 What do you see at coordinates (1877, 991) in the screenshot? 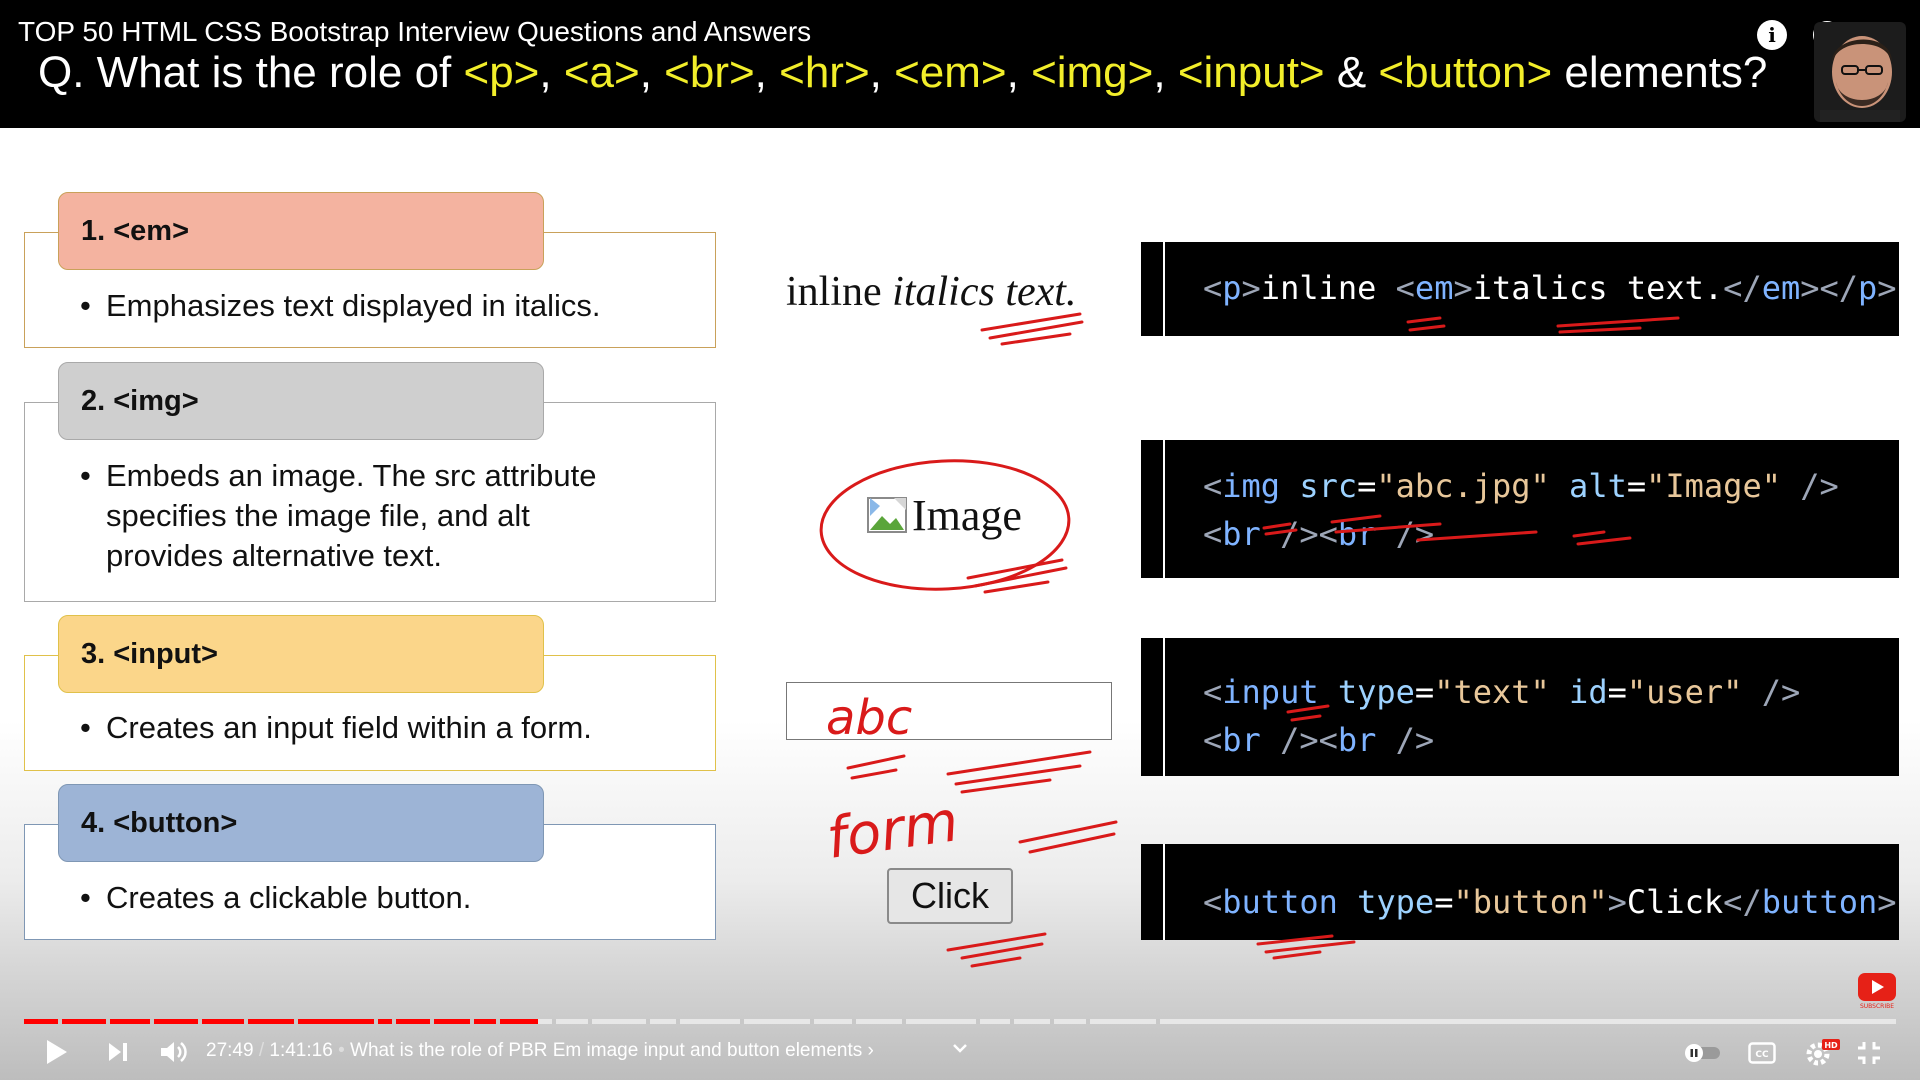
I see `subscribe-watermark: SUBSCRIBE` at bounding box center [1877, 991].